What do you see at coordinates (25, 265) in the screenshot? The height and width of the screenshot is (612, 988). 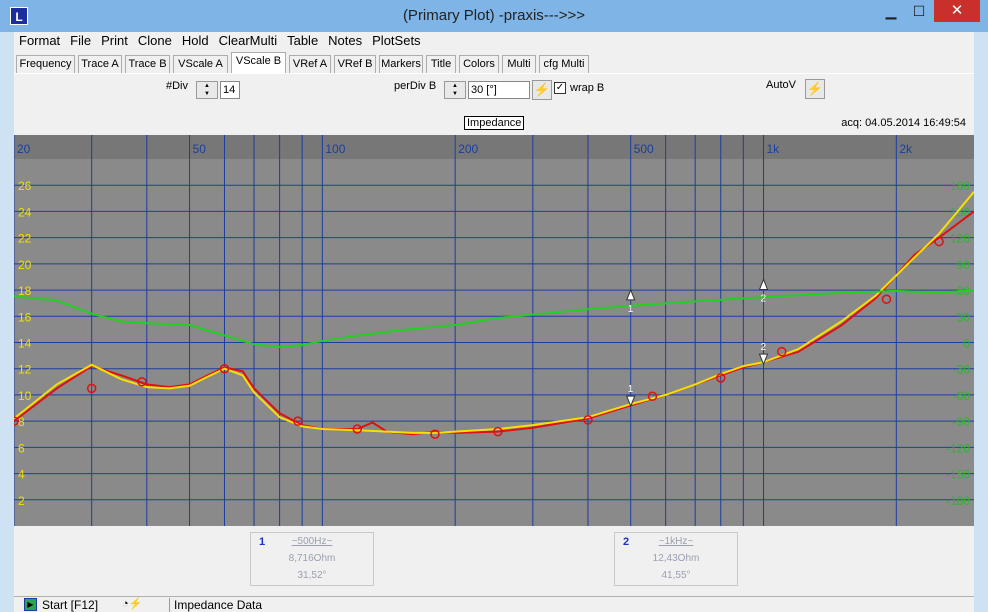 I see `y-left-tick-label: 20` at bounding box center [25, 265].